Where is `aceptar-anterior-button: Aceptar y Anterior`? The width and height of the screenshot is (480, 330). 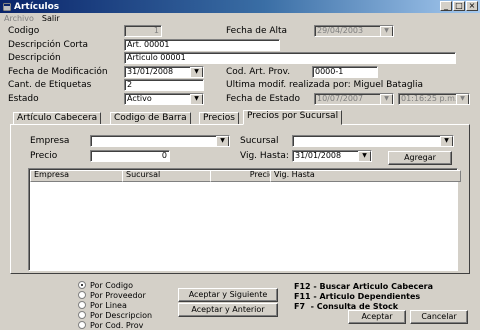 aceptar-anterior-button: Aceptar y Anterior is located at coordinates (228, 310).